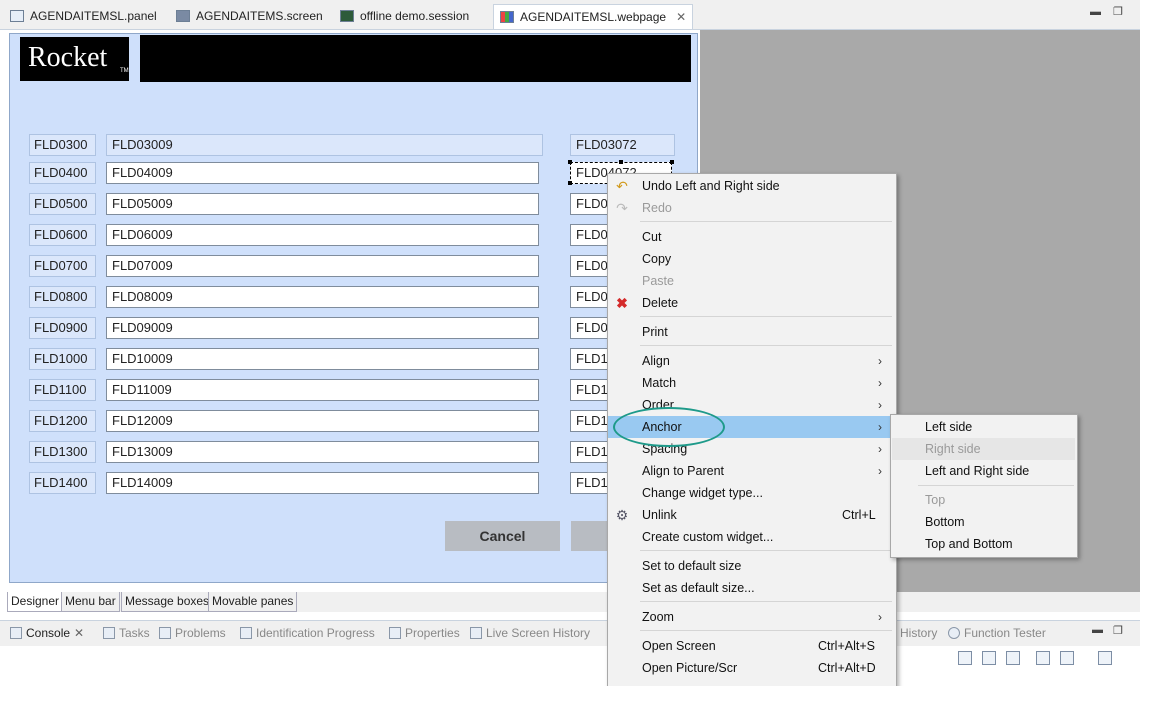 The image size is (1161, 704). What do you see at coordinates (322, 421) in the screenshot?
I see `text-field: FLD12009` at bounding box center [322, 421].